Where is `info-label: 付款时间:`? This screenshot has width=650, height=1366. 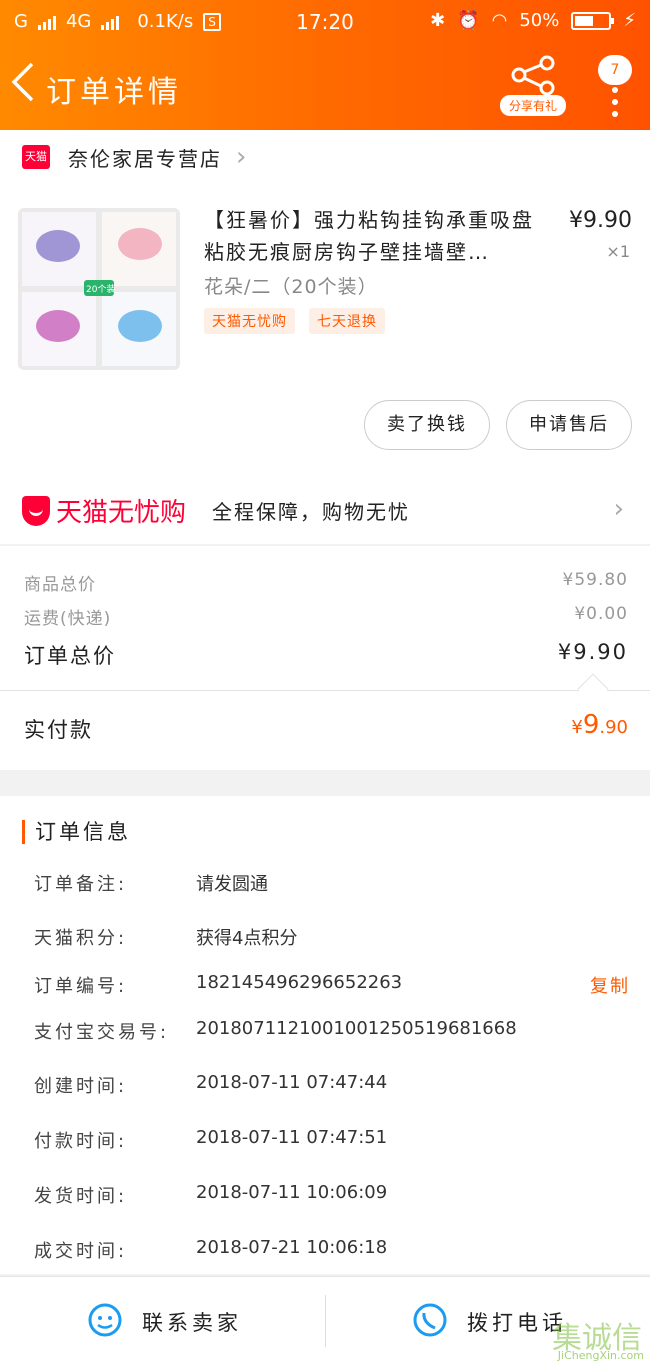 info-label: 付款时间: is located at coordinates (81, 1141).